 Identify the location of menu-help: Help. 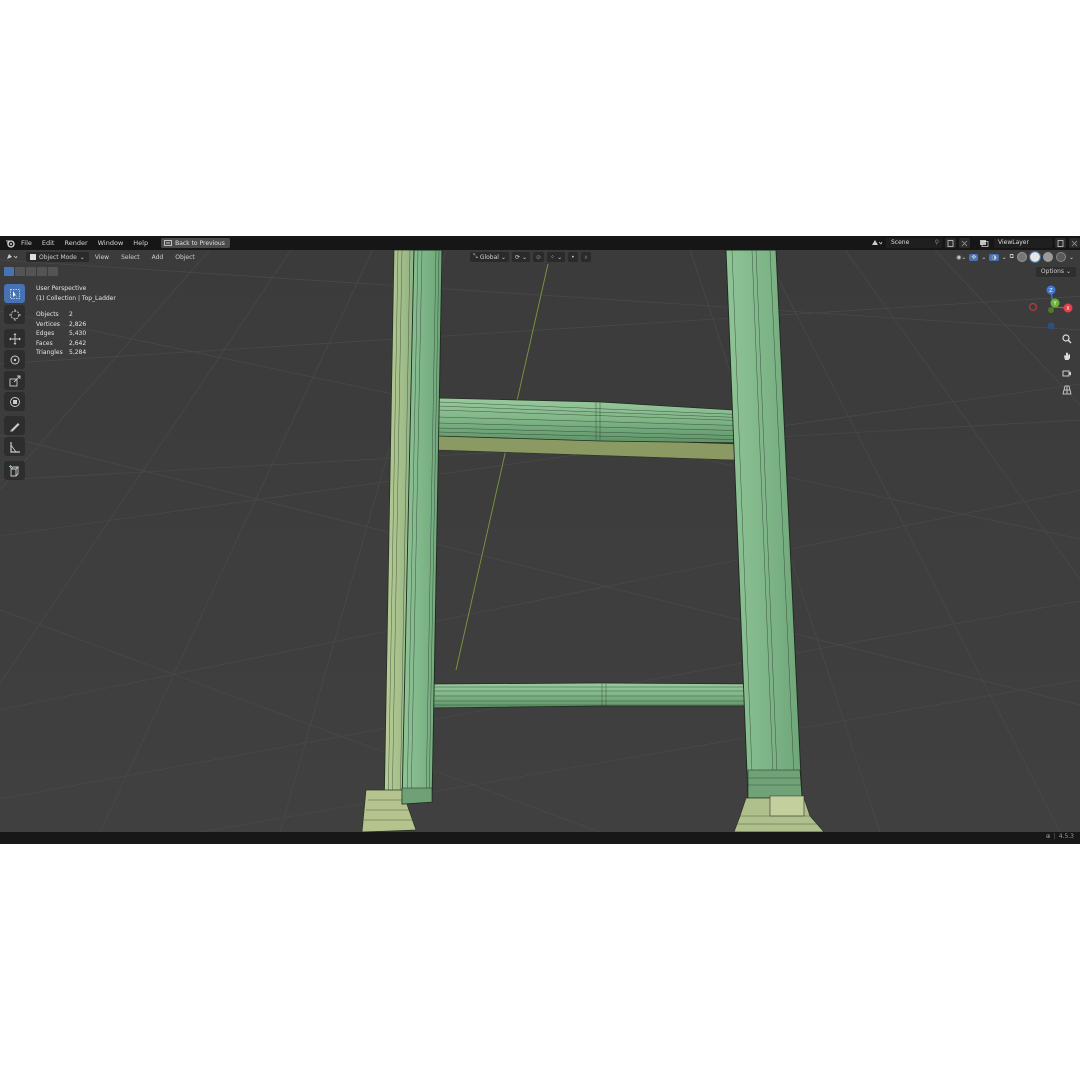
(140, 243).